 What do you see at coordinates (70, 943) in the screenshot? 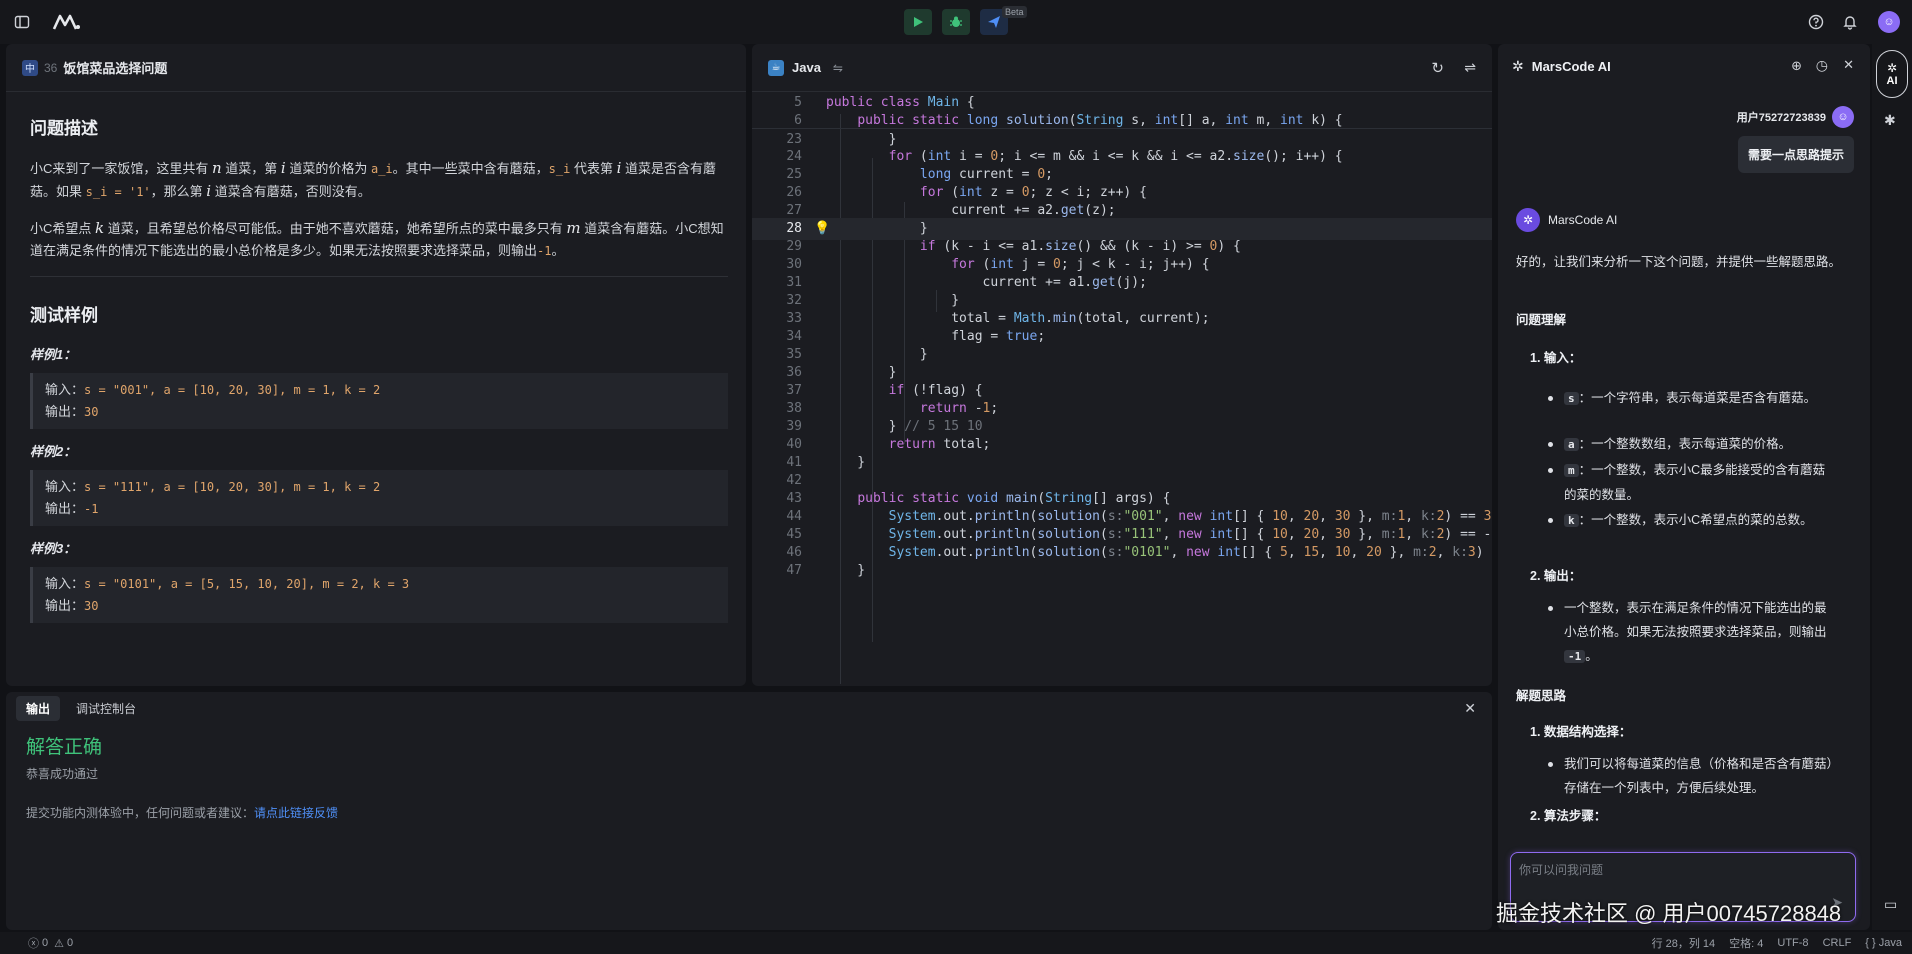
I see `warning-count: 0` at bounding box center [70, 943].